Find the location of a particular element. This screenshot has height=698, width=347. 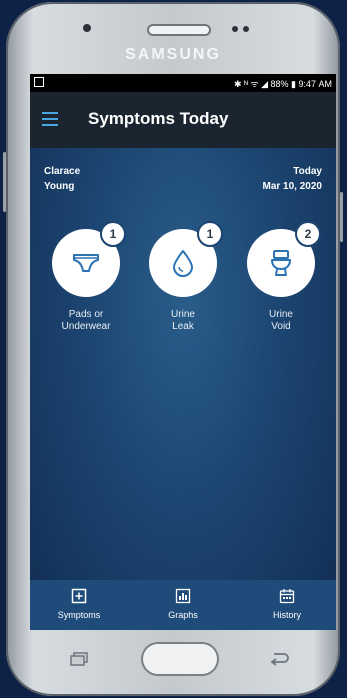

tile-urine-void: 2 Urine Void is located at coordinates (281, 277).